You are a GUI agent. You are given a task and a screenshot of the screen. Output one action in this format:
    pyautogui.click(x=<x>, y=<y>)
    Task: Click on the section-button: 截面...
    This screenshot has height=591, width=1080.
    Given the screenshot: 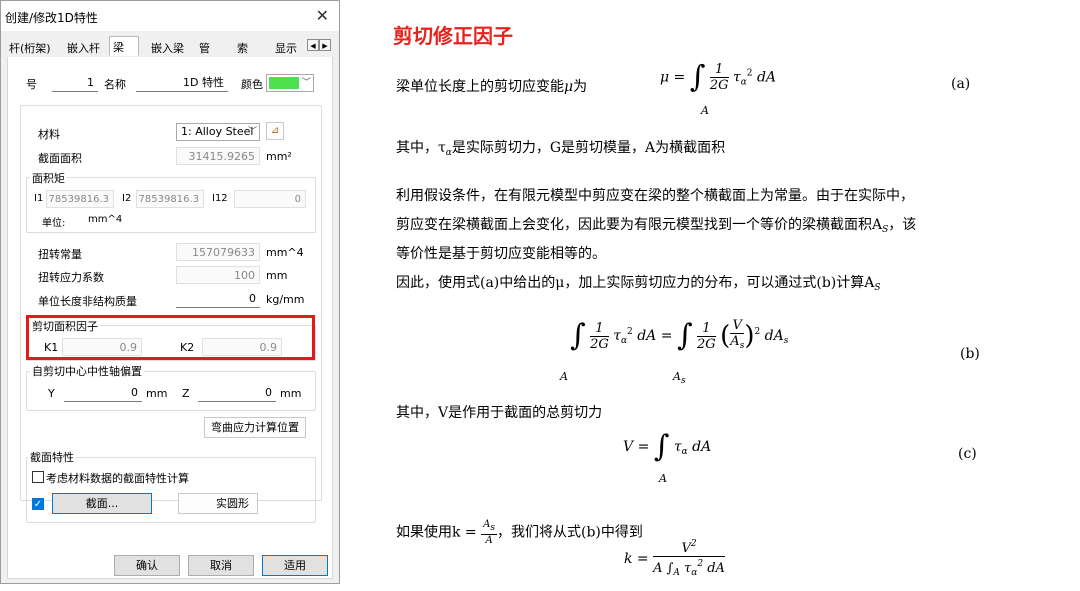 What is the action you would take?
    pyautogui.click(x=102, y=503)
    